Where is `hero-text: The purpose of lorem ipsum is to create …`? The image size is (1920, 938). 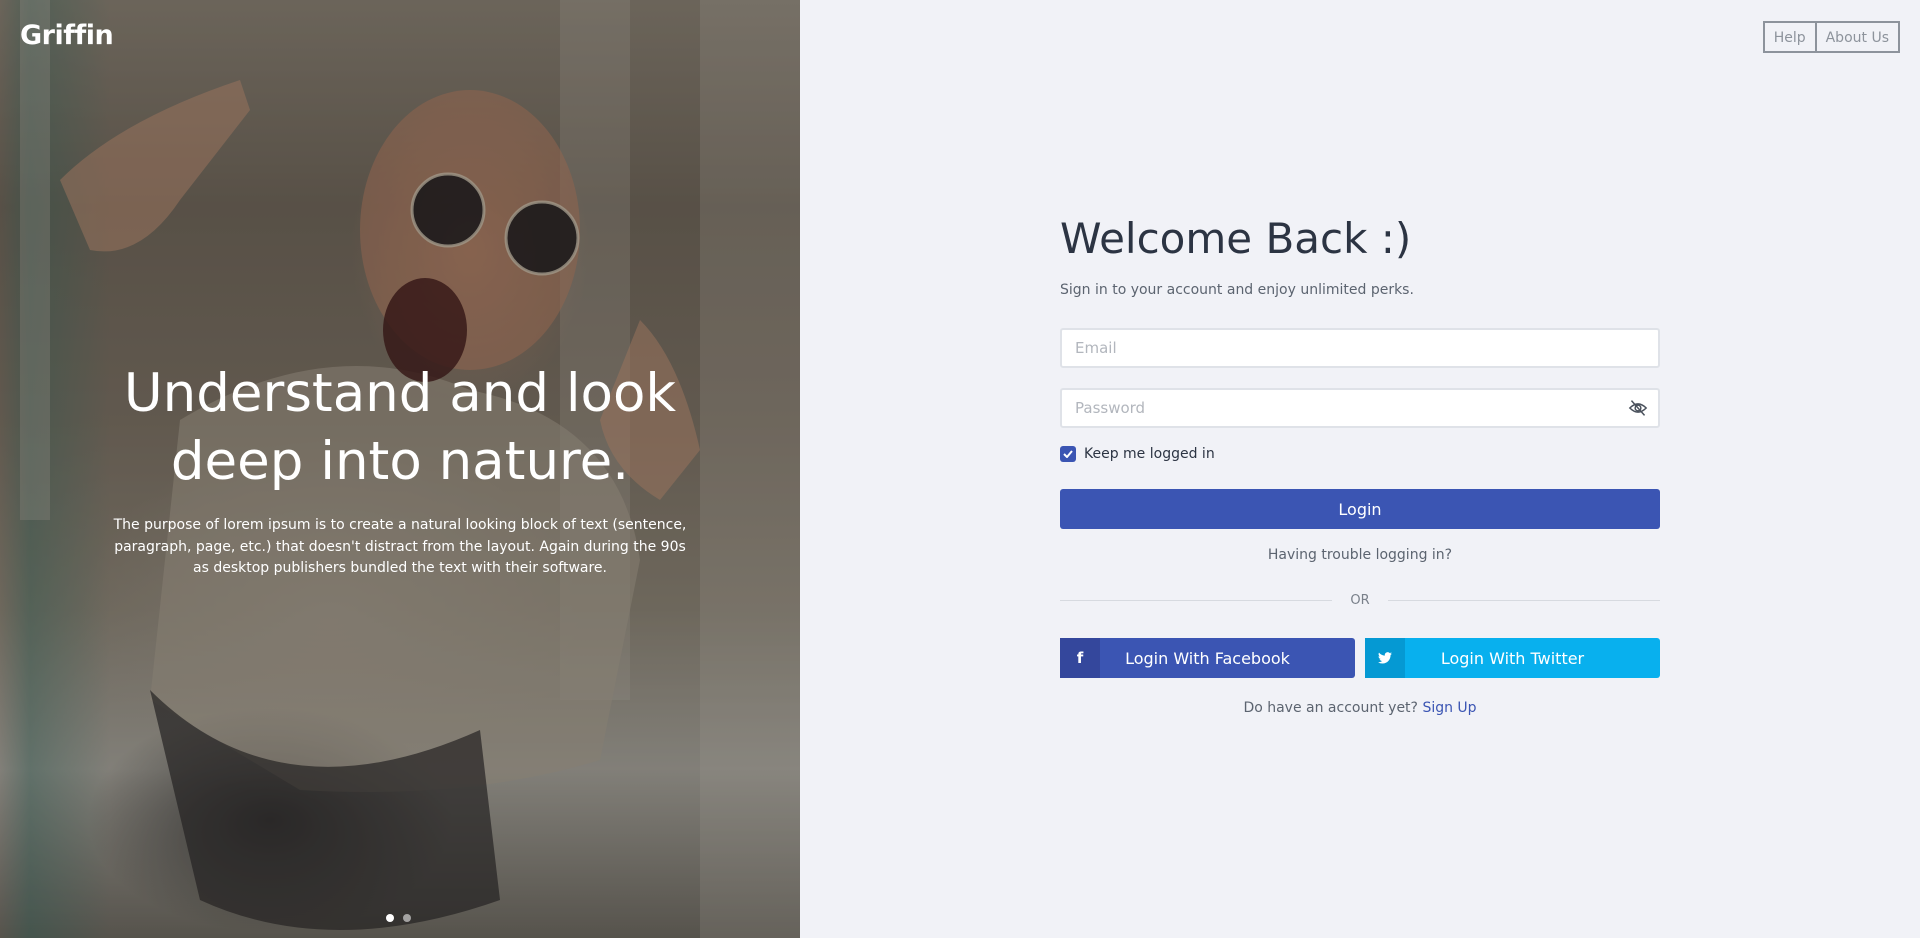
hero-text: The purpose of lorem ipsum is to create … is located at coordinates (400, 546).